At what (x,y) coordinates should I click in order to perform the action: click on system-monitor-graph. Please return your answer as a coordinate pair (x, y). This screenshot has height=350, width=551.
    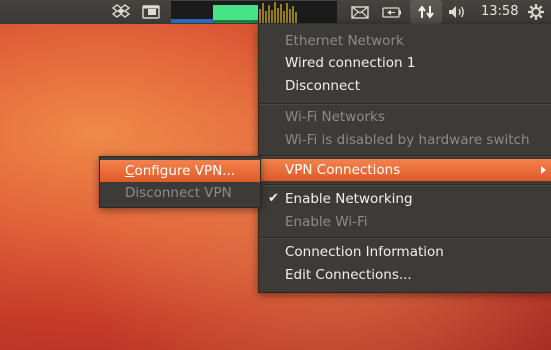
    Looking at the image, I should click on (254, 12).